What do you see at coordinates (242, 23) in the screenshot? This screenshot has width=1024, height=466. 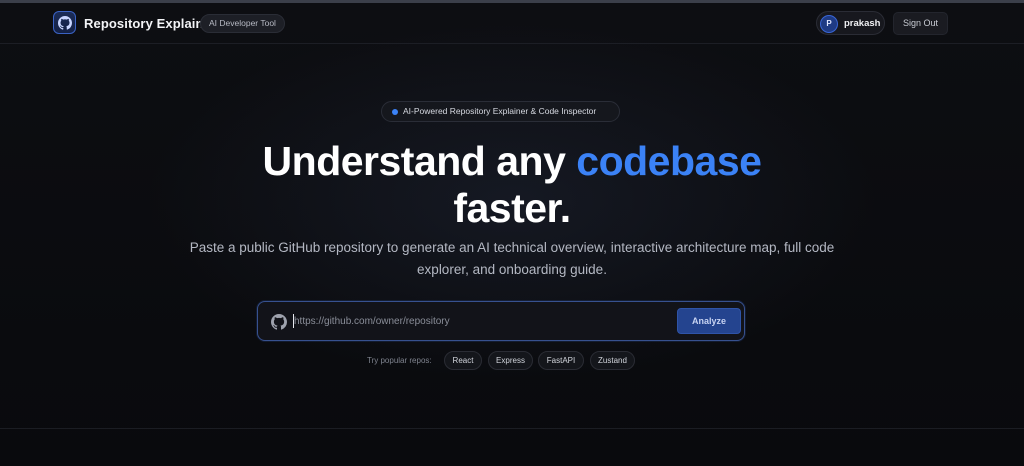 I see `app-tag-badge: AI Developer Tool` at bounding box center [242, 23].